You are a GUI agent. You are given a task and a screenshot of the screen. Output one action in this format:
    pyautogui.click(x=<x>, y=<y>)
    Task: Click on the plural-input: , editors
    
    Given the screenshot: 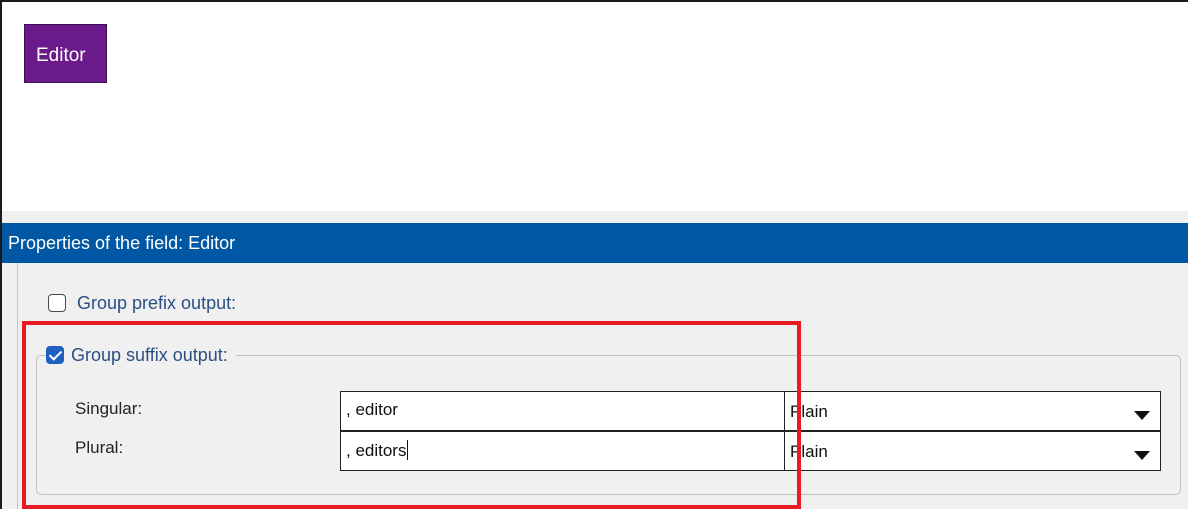 What is the action you would take?
    pyautogui.click(x=562, y=451)
    